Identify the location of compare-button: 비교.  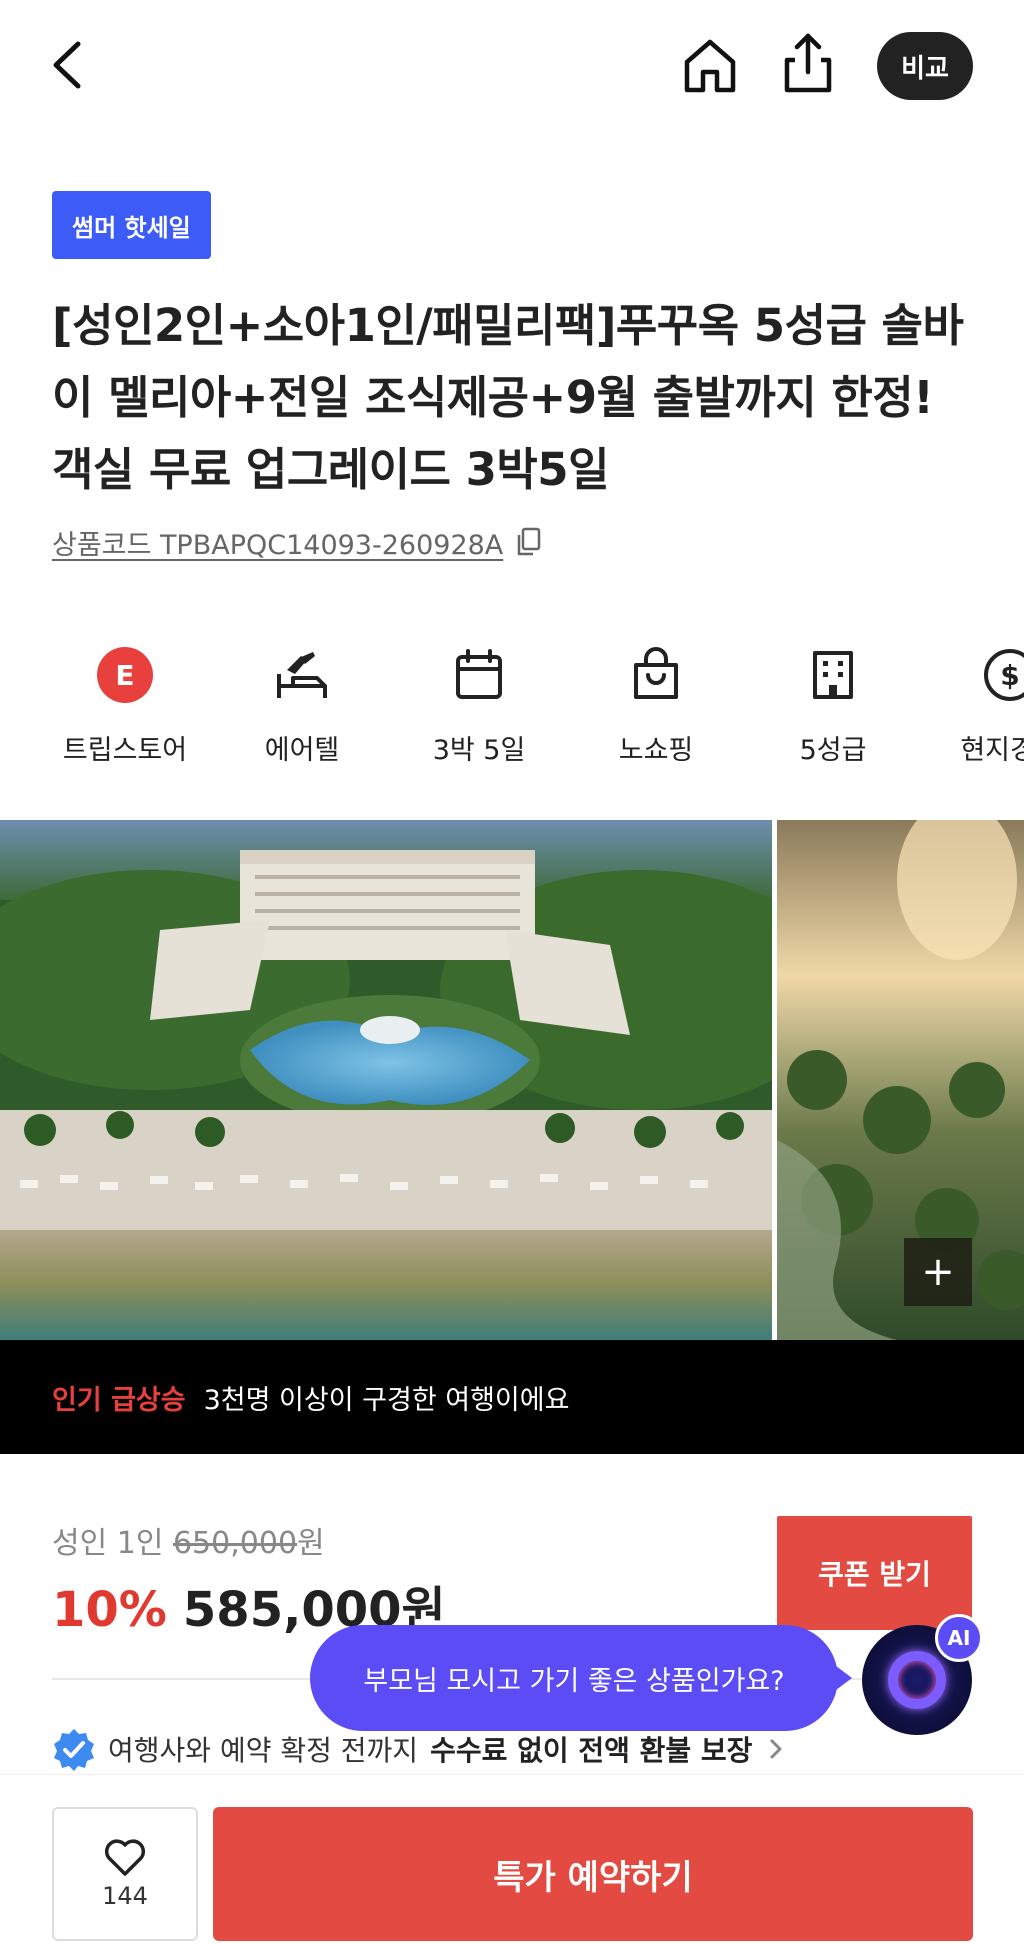
(925, 66).